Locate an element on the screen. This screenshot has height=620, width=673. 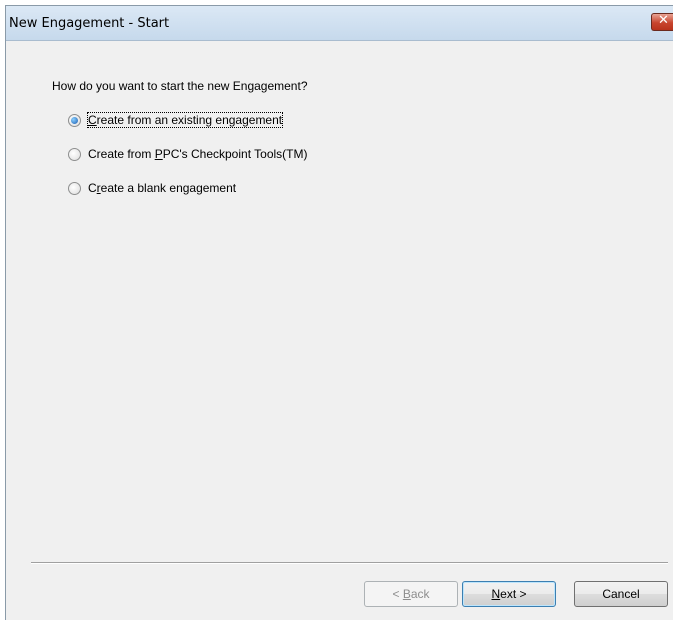
close-icon: ✕ is located at coordinates (663, 20).